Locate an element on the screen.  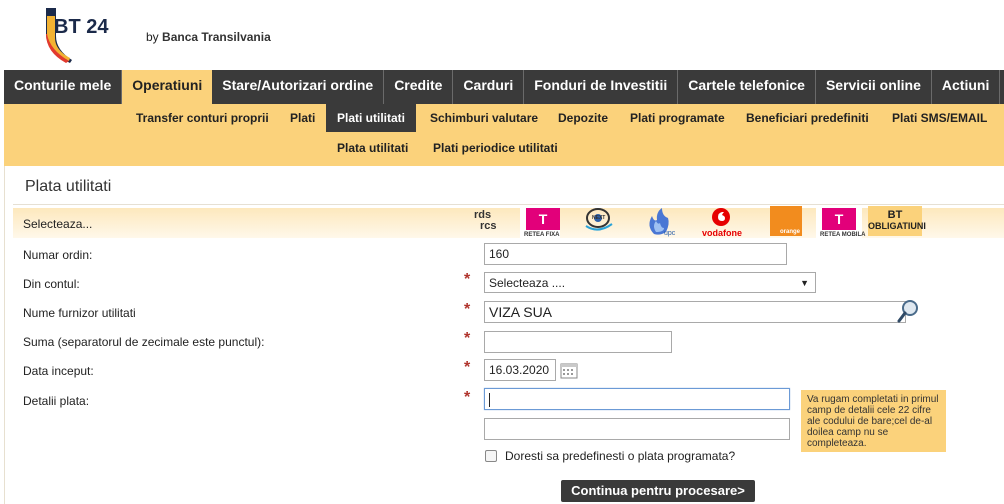
orange-caption: orange is located at coordinates (789, 232).